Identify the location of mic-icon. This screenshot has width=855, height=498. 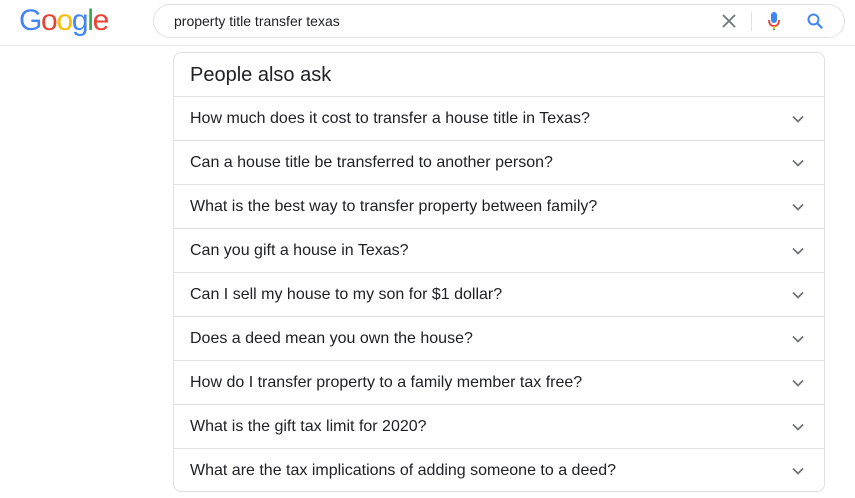
(774, 21).